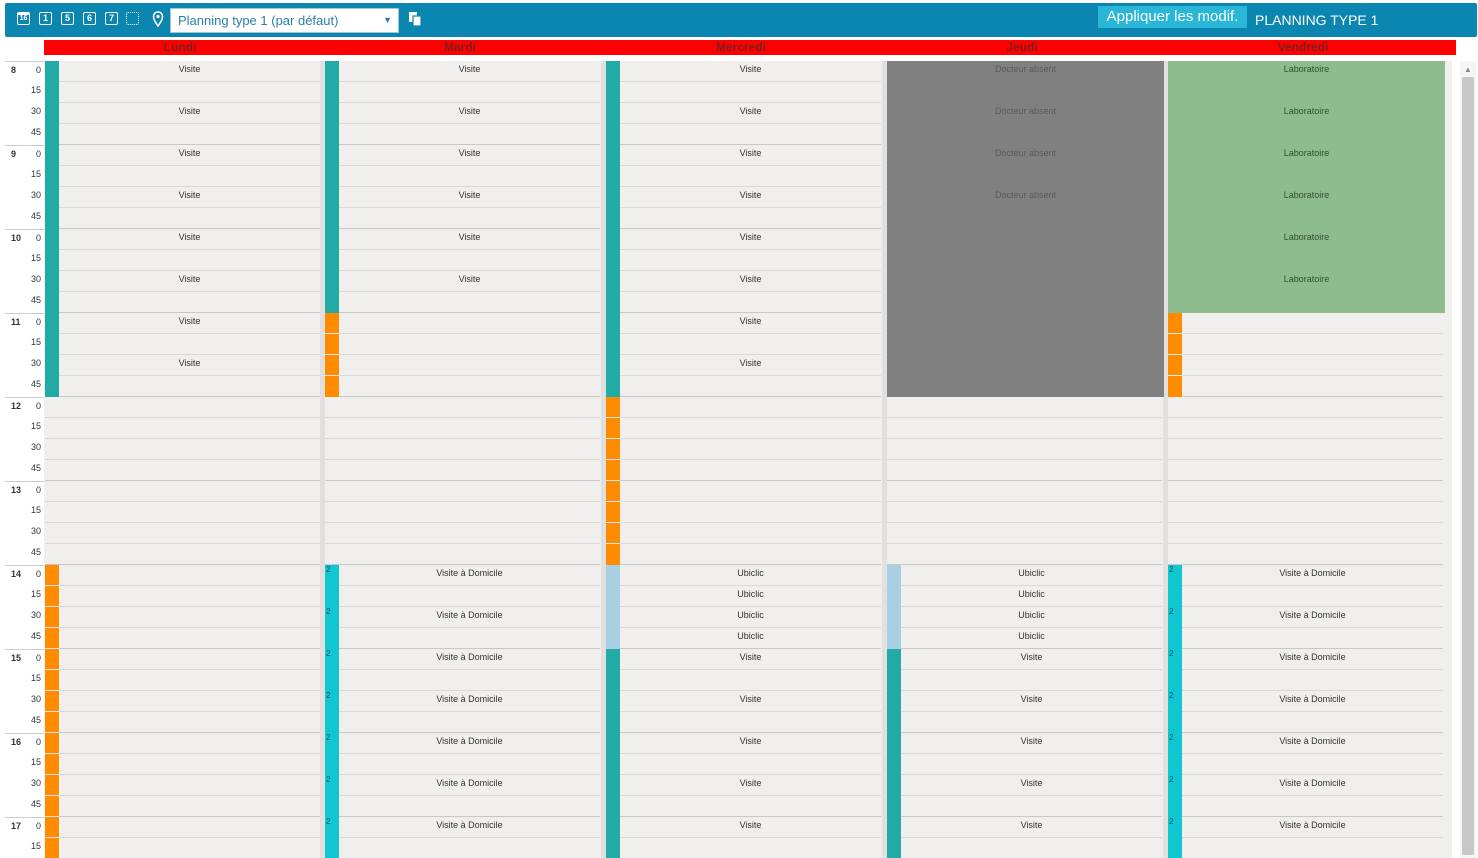  What do you see at coordinates (415, 19) in the screenshot?
I see `copy-icon` at bounding box center [415, 19].